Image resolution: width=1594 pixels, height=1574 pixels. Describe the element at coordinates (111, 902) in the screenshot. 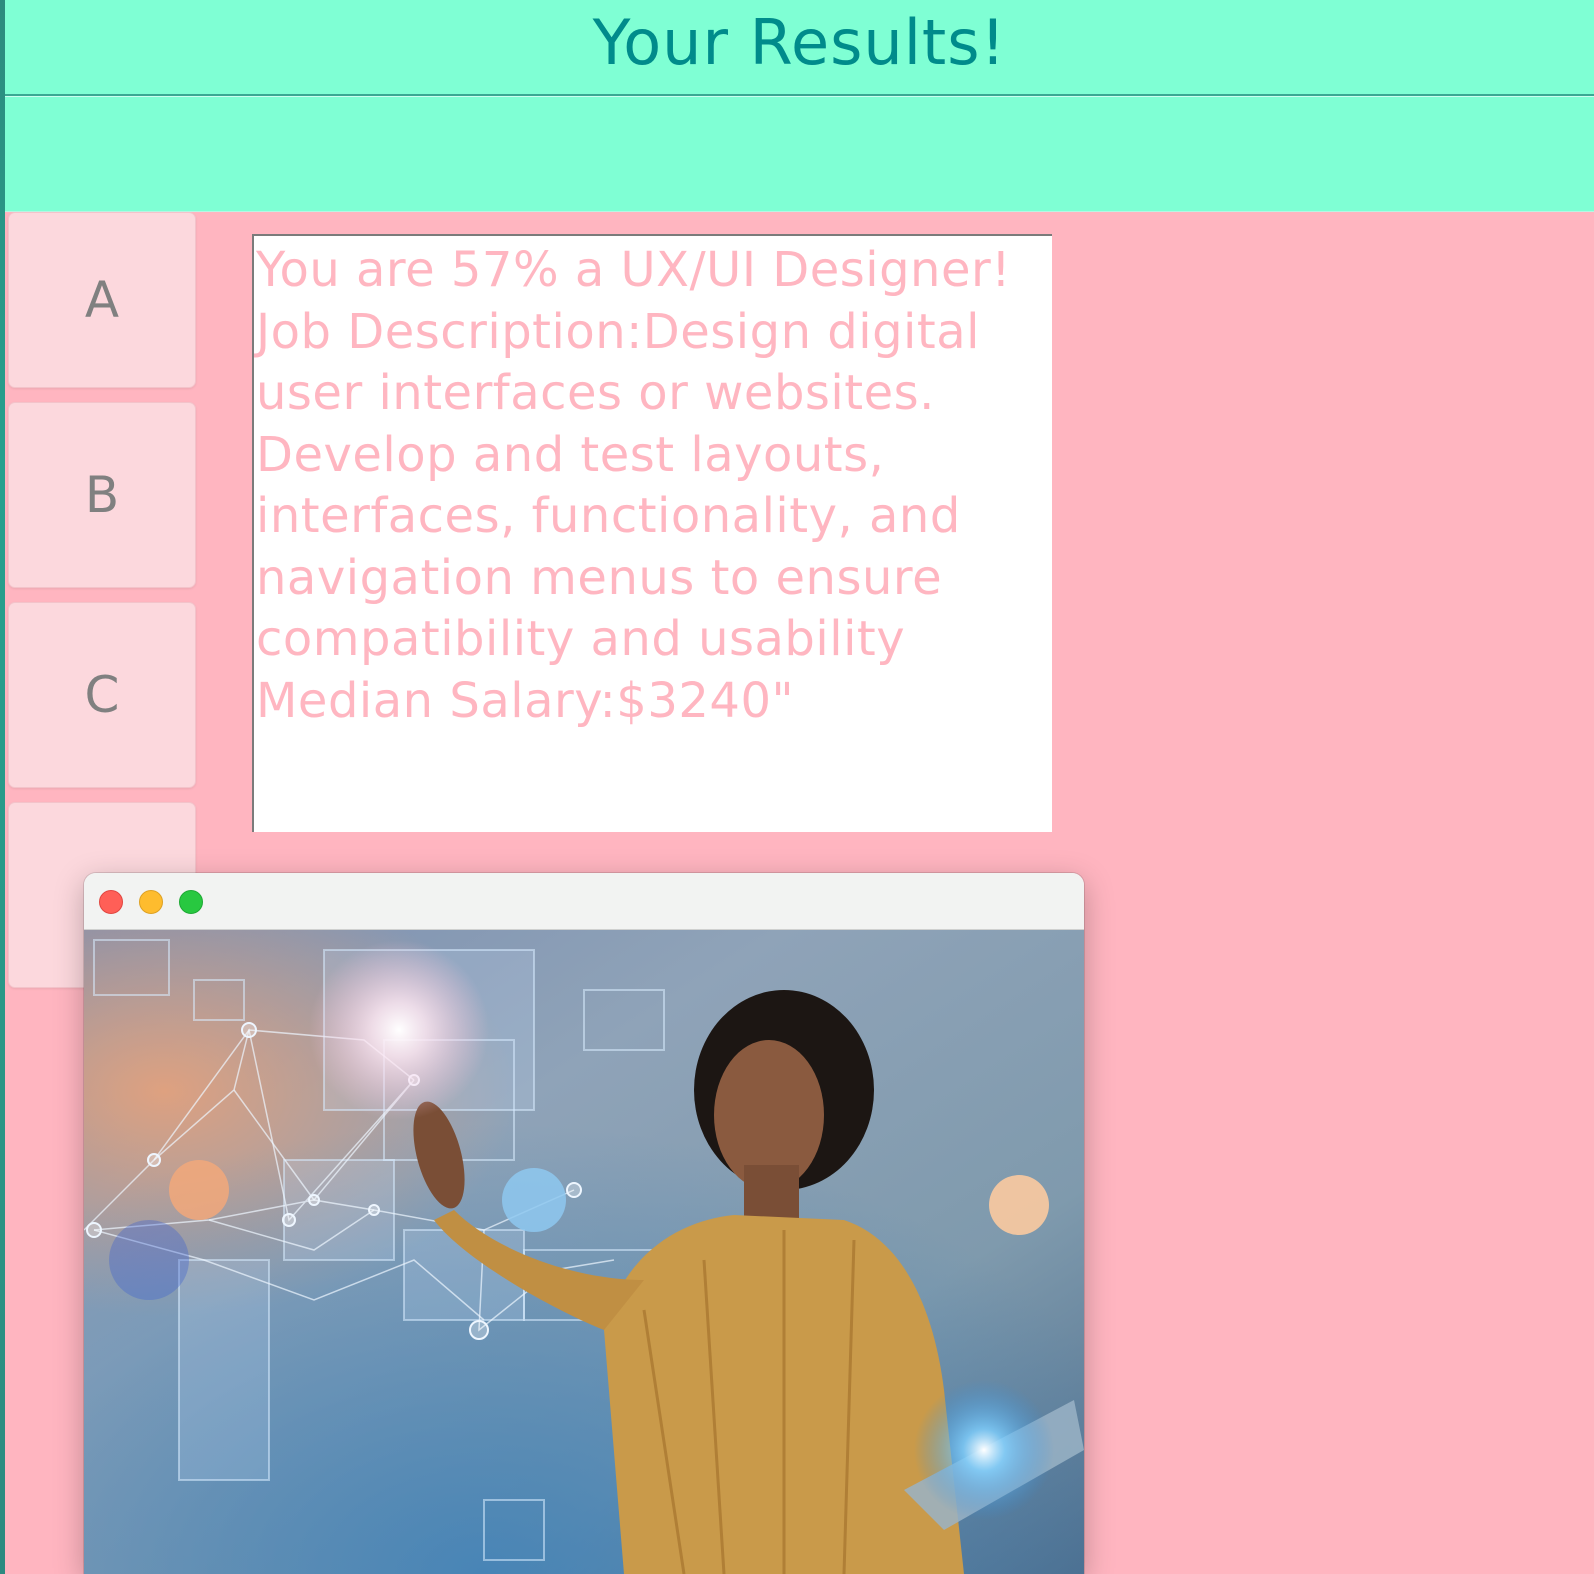

I see `close-window-button` at that location.